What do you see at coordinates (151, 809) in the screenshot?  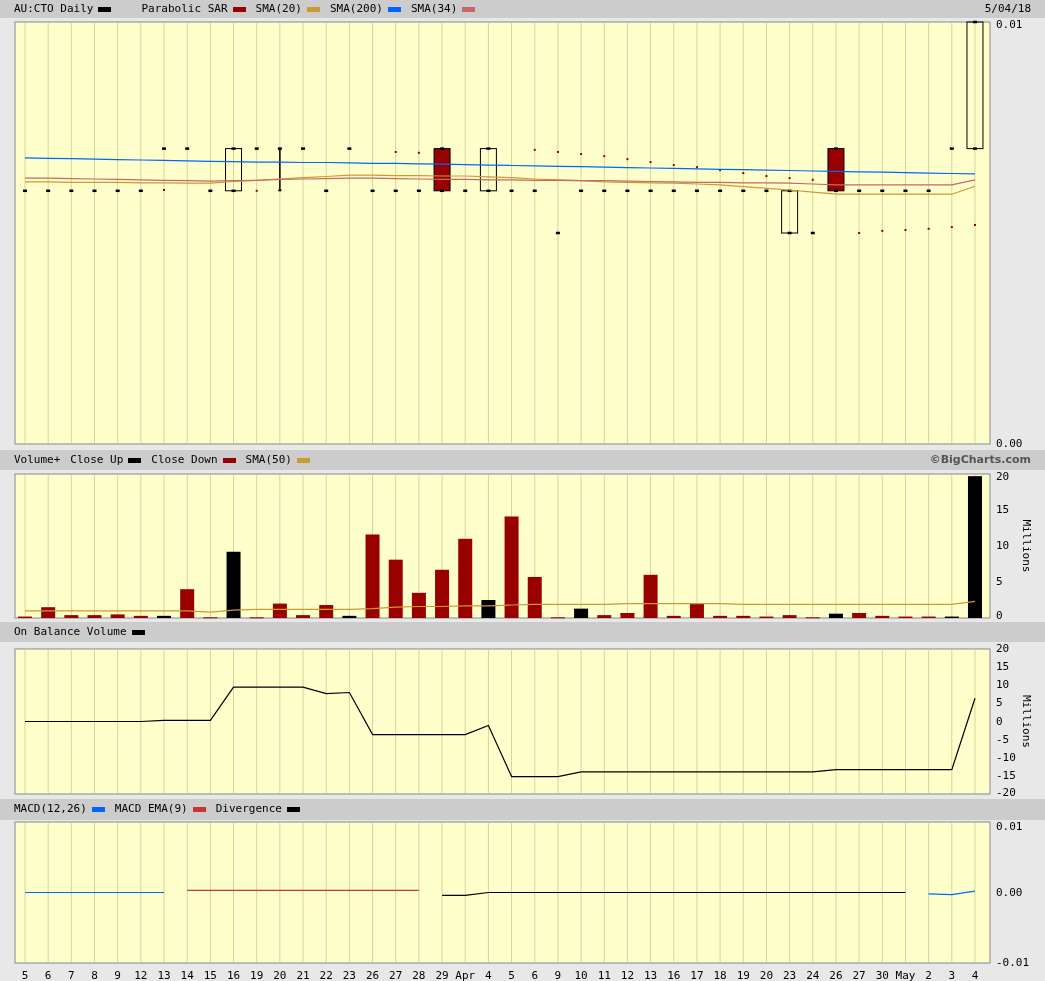 I see `legend-label: MACD EMA(9)` at bounding box center [151, 809].